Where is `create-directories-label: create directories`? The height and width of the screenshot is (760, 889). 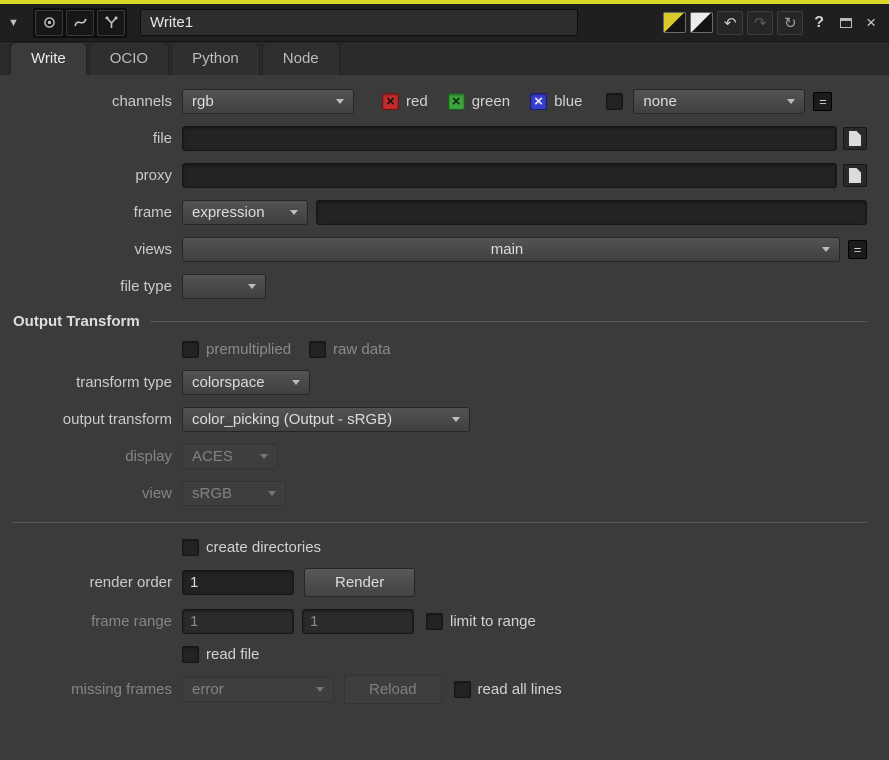 create-directories-label: create directories is located at coordinates (264, 547).